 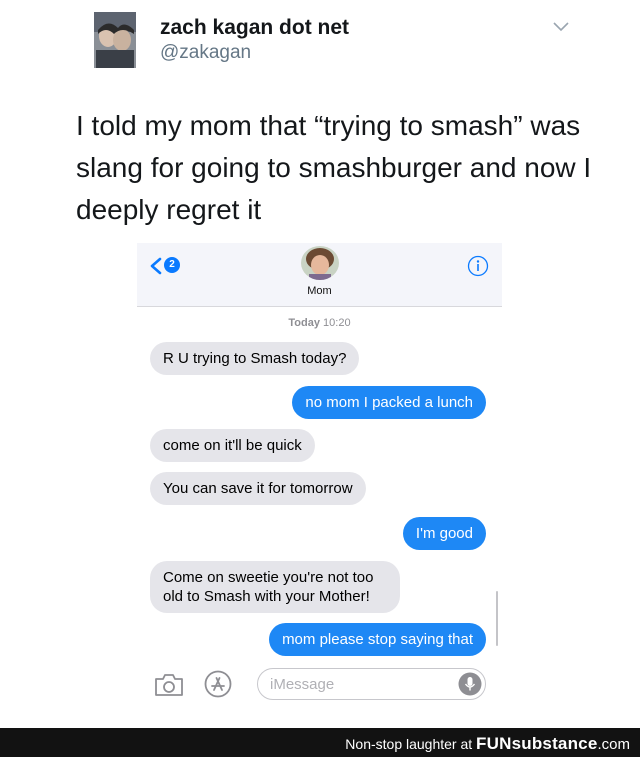 I want to click on scroll-indicator, so click(x=497, y=618).